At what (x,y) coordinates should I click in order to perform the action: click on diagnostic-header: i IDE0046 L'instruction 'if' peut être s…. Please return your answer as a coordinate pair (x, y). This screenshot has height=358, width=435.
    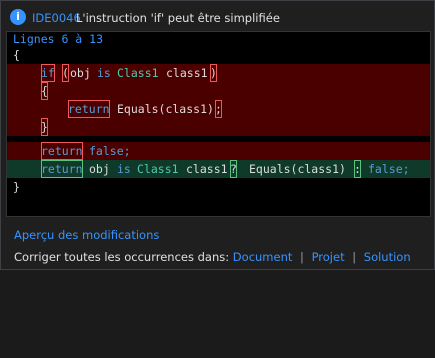
    Looking at the image, I should click on (217, 17).